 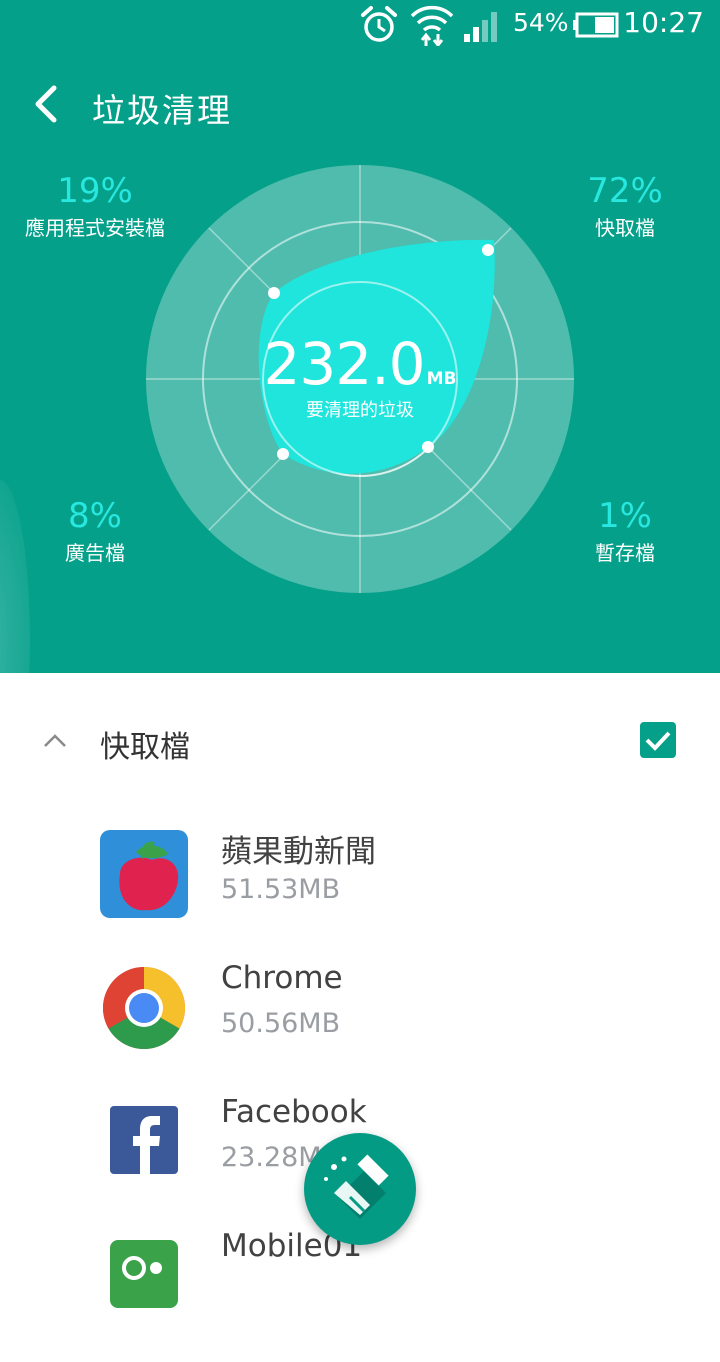 I want to click on clean-button, so click(x=360, y=1189).